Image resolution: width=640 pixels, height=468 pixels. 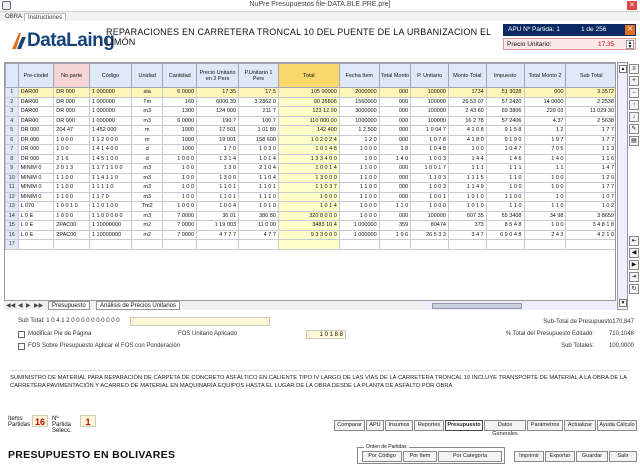 What do you see at coordinates (467, 234) in the screenshot?
I see `table-cell: 3 4 7` at bounding box center [467, 234].